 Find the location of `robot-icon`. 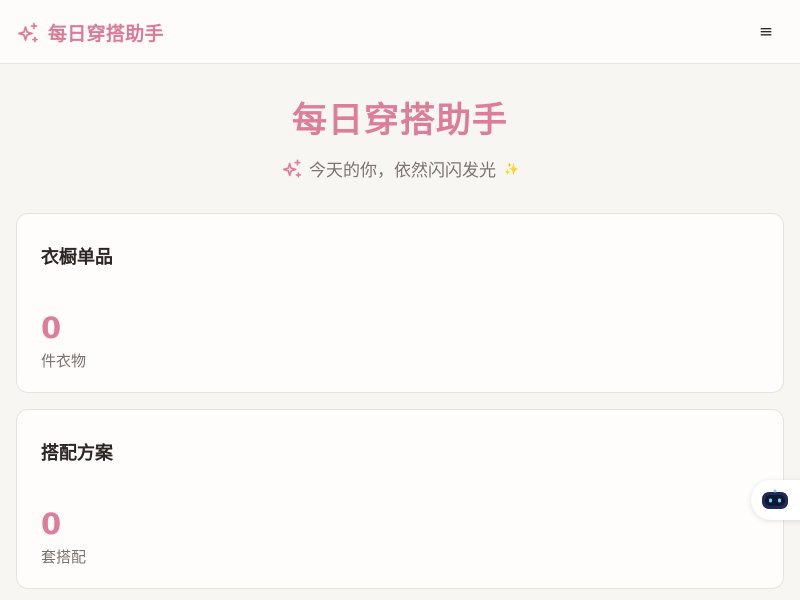

robot-icon is located at coordinates (775, 500).